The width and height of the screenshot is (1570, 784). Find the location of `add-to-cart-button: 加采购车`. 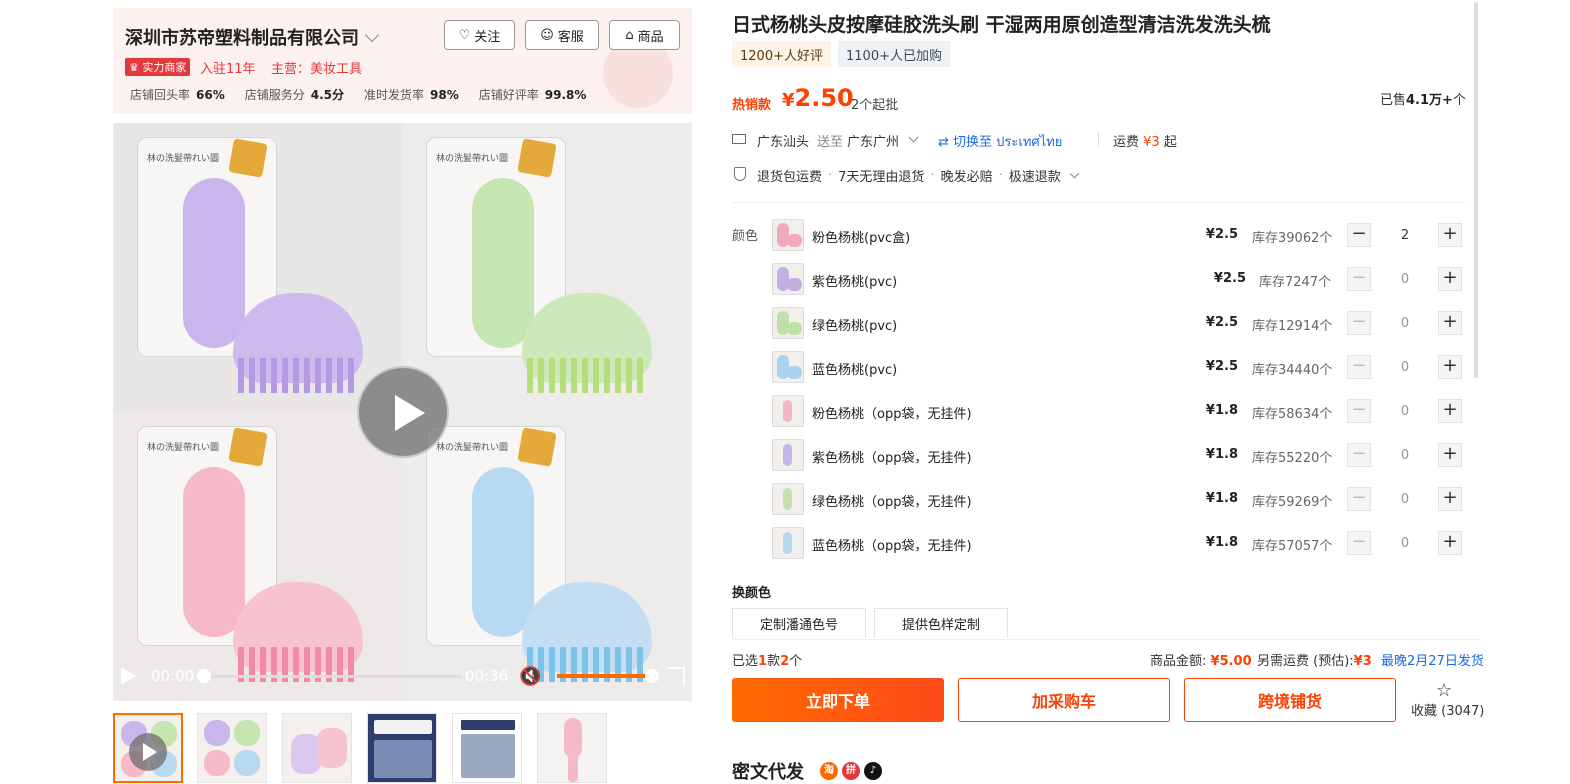

add-to-cart-button: 加采购车 is located at coordinates (1064, 700).